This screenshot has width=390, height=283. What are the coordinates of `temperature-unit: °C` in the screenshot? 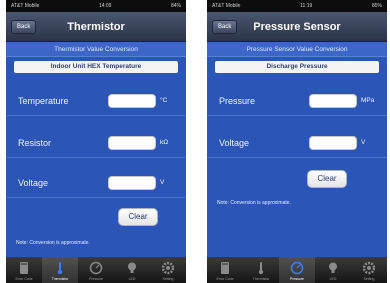 It's located at (164, 100).